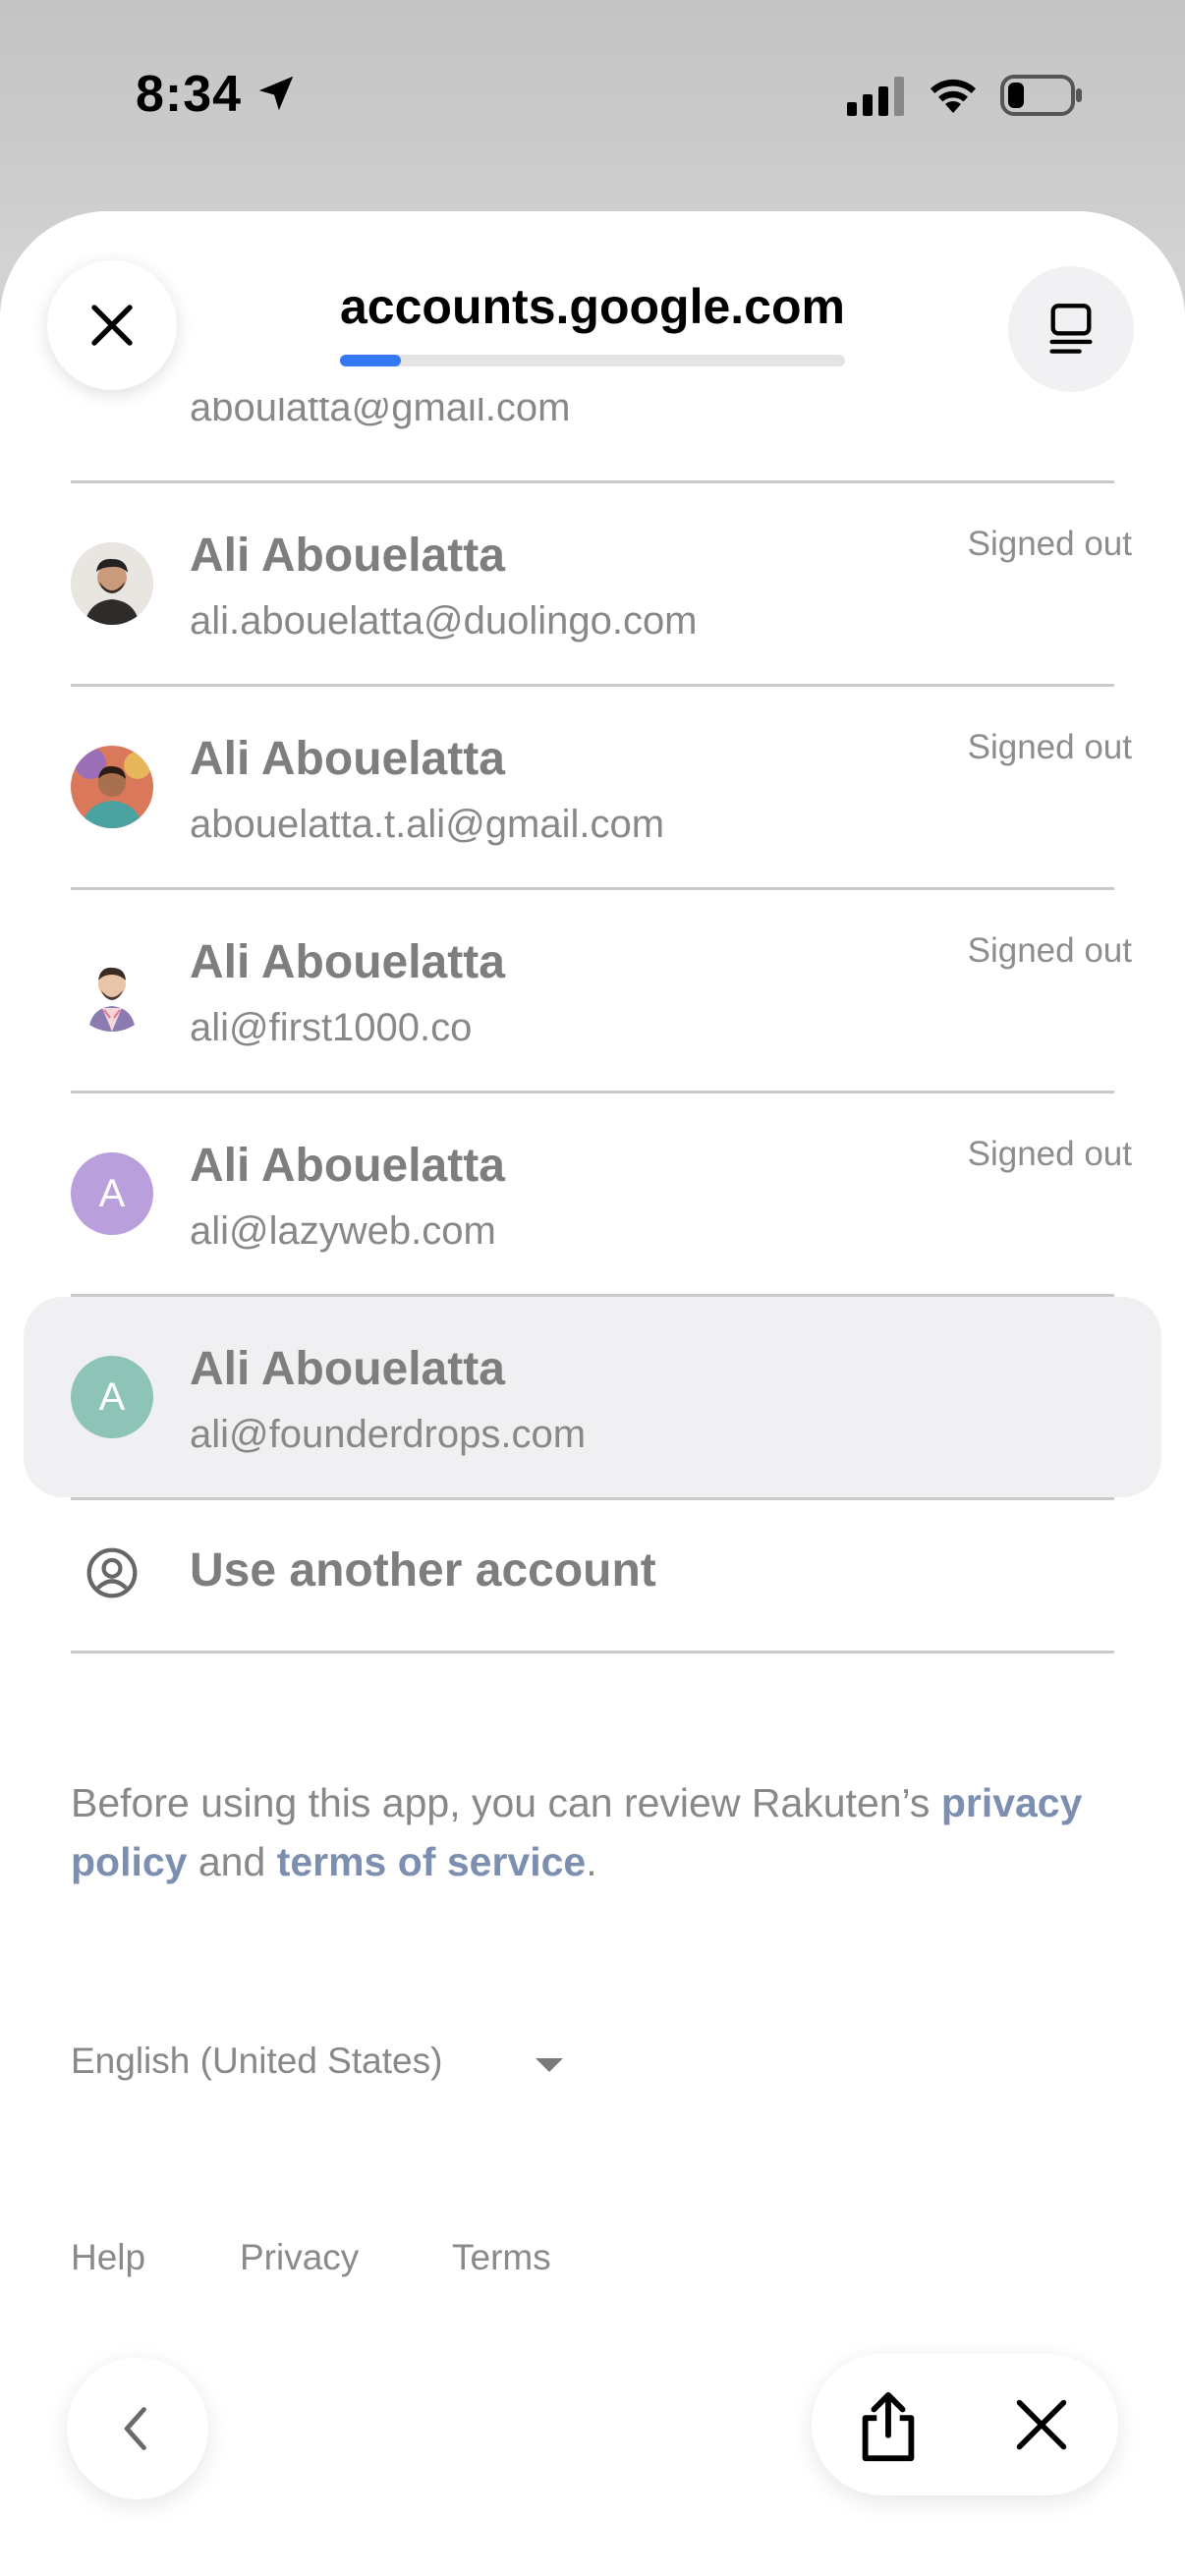 This screenshot has height=2576, width=1185. Describe the element at coordinates (502, 2257) in the screenshot. I see `terms-link: Terms` at that location.